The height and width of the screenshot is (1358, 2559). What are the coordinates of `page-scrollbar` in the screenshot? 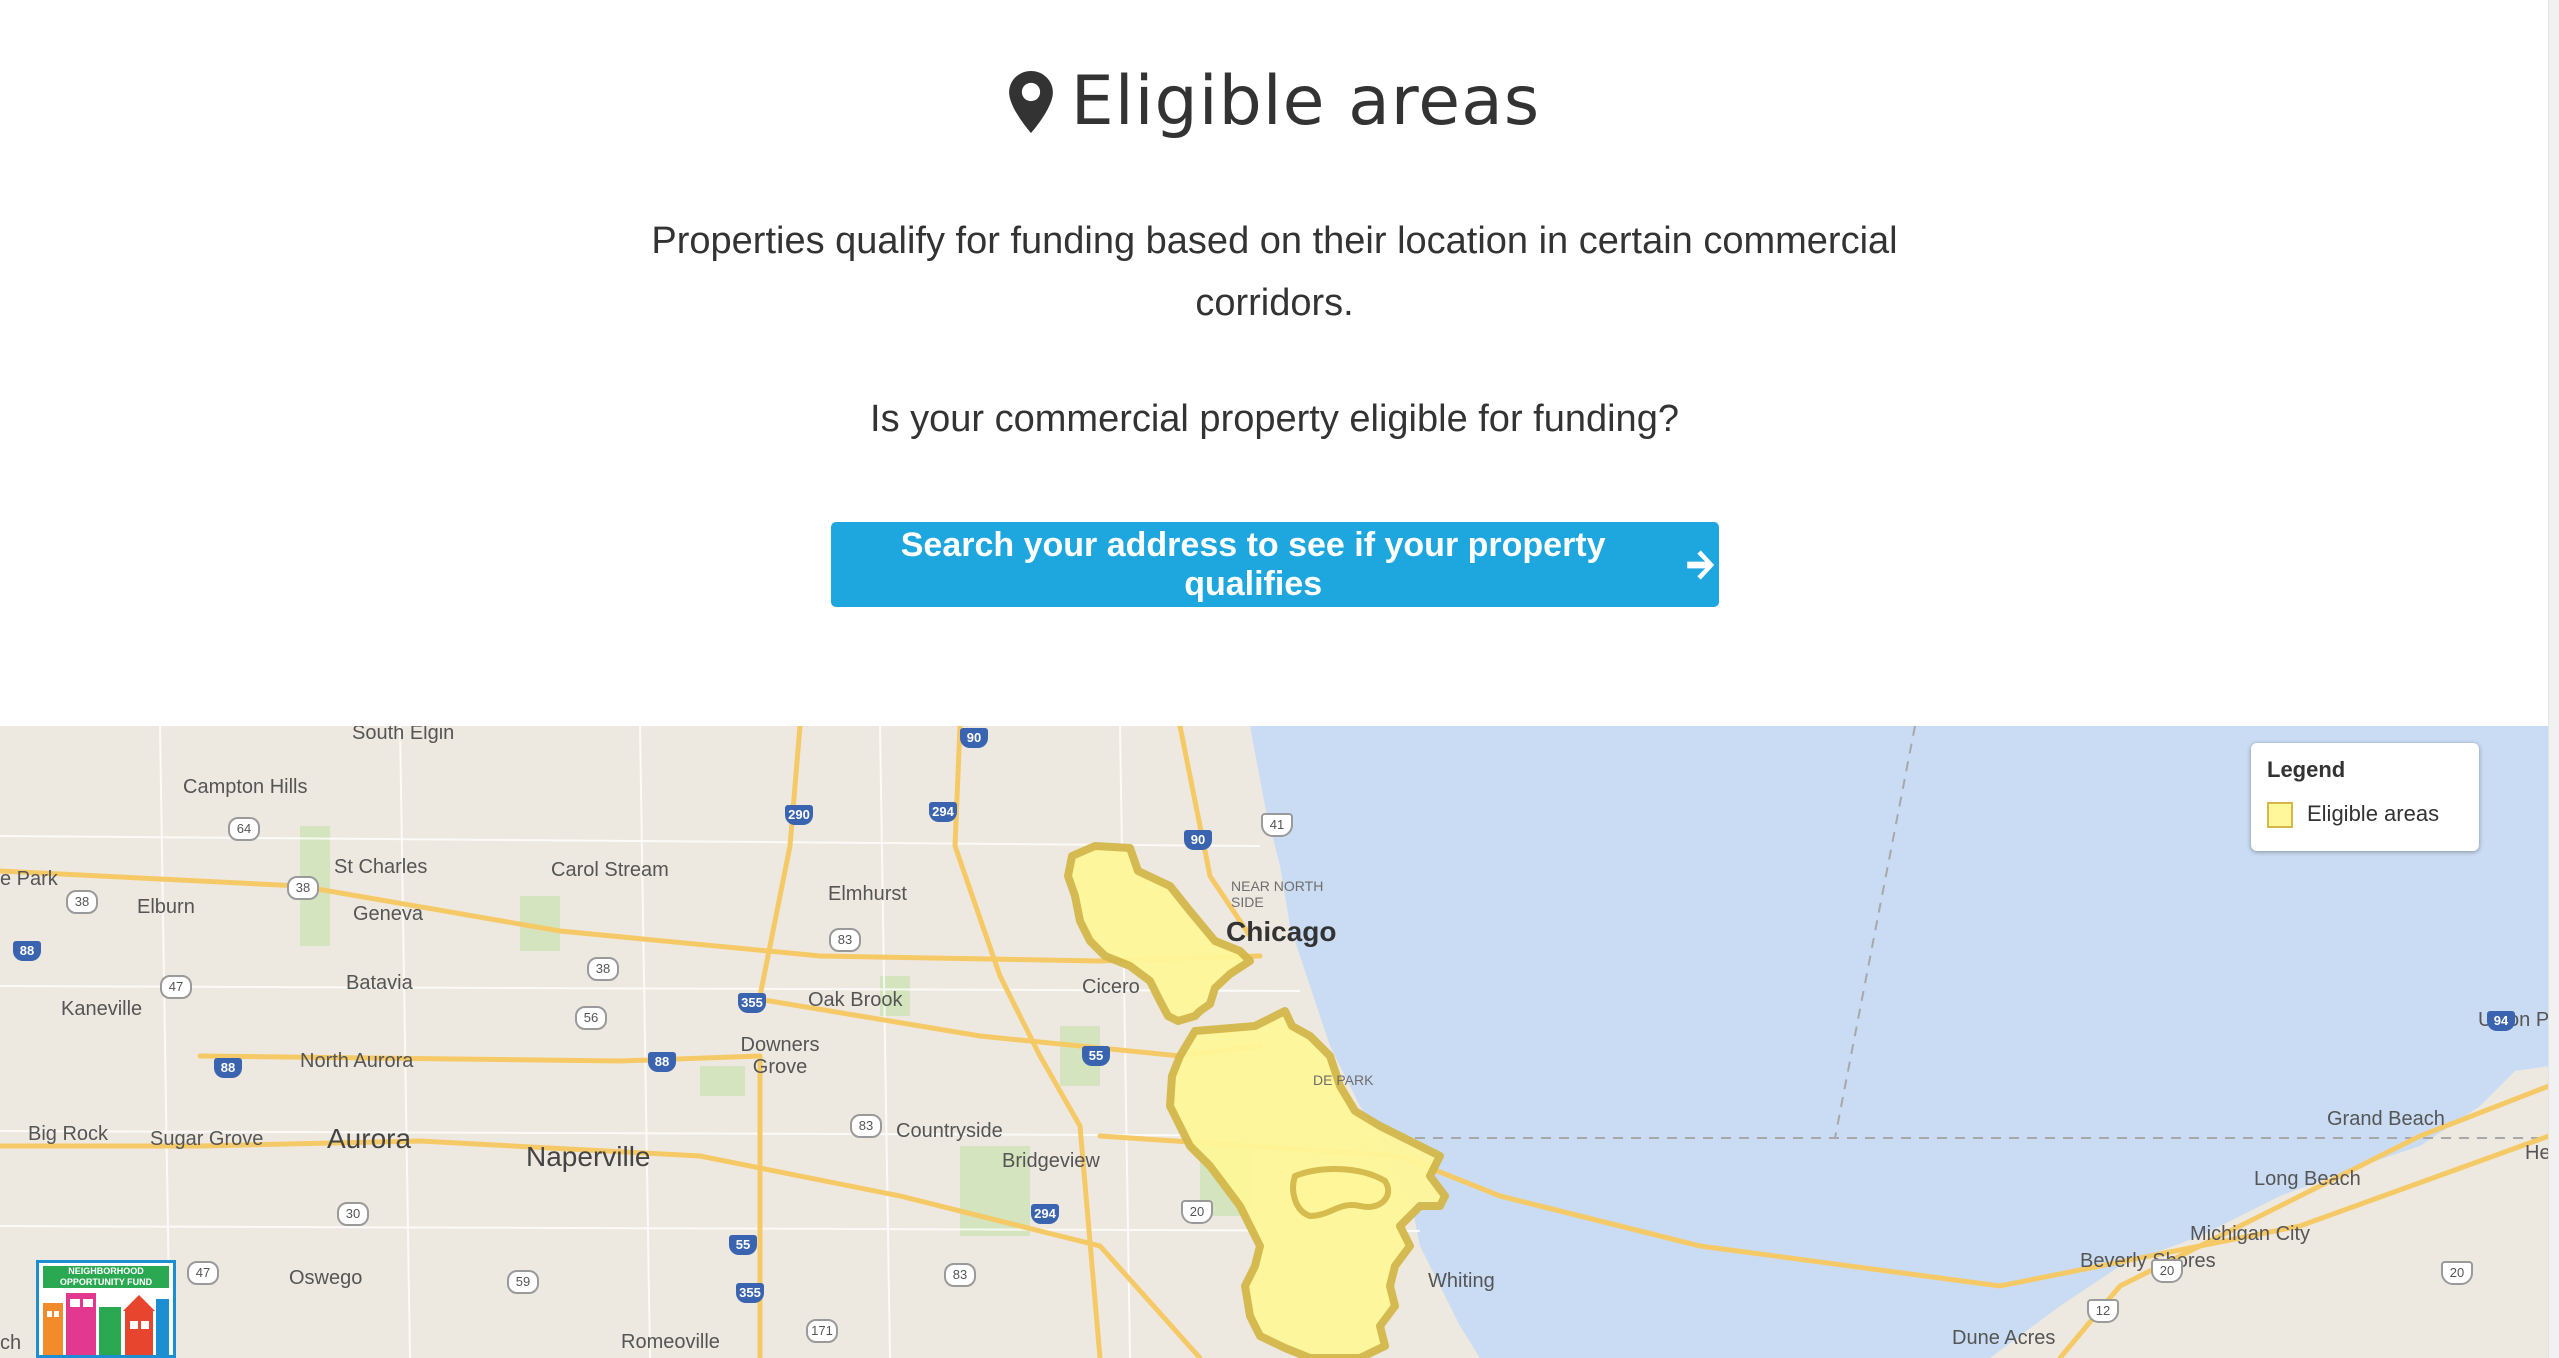 It's located at (2553, 679).